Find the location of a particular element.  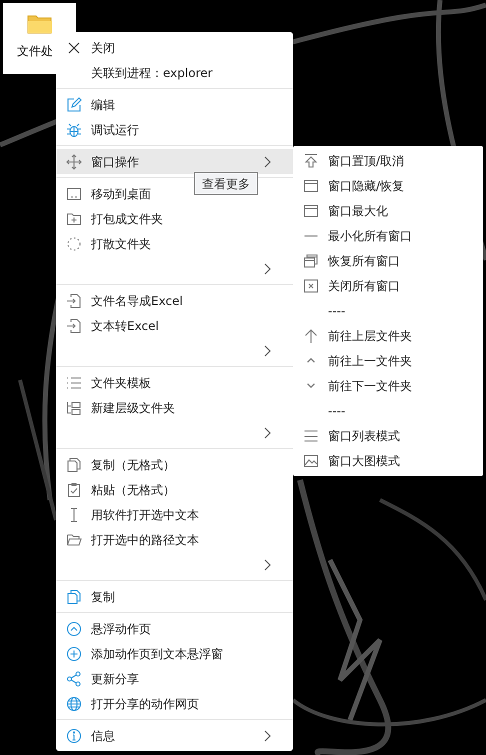

desktop-icon-label: 文件处 is located at coordinates (34, 51).